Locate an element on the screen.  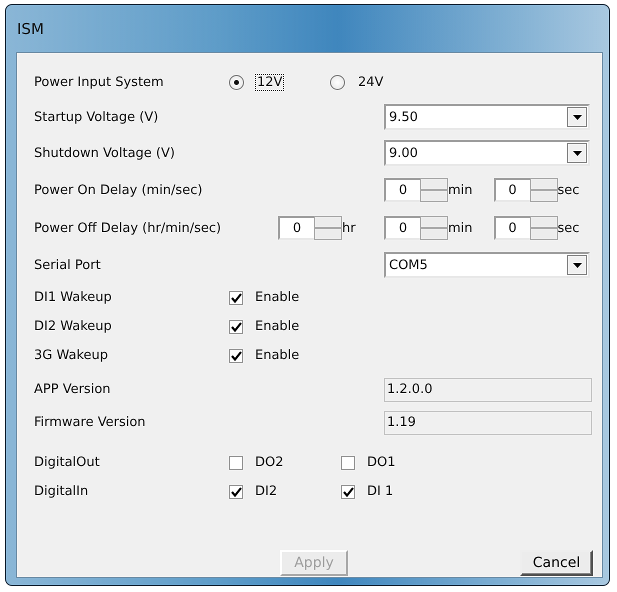
dropdown: COM5 is located at coordinates (487, 265).